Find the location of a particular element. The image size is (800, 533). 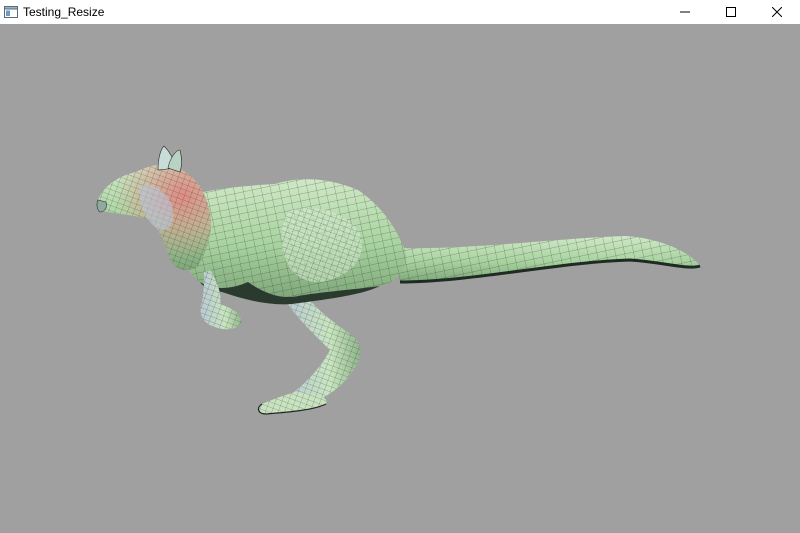

kangaroo-head is located at coordinates (154, 208).